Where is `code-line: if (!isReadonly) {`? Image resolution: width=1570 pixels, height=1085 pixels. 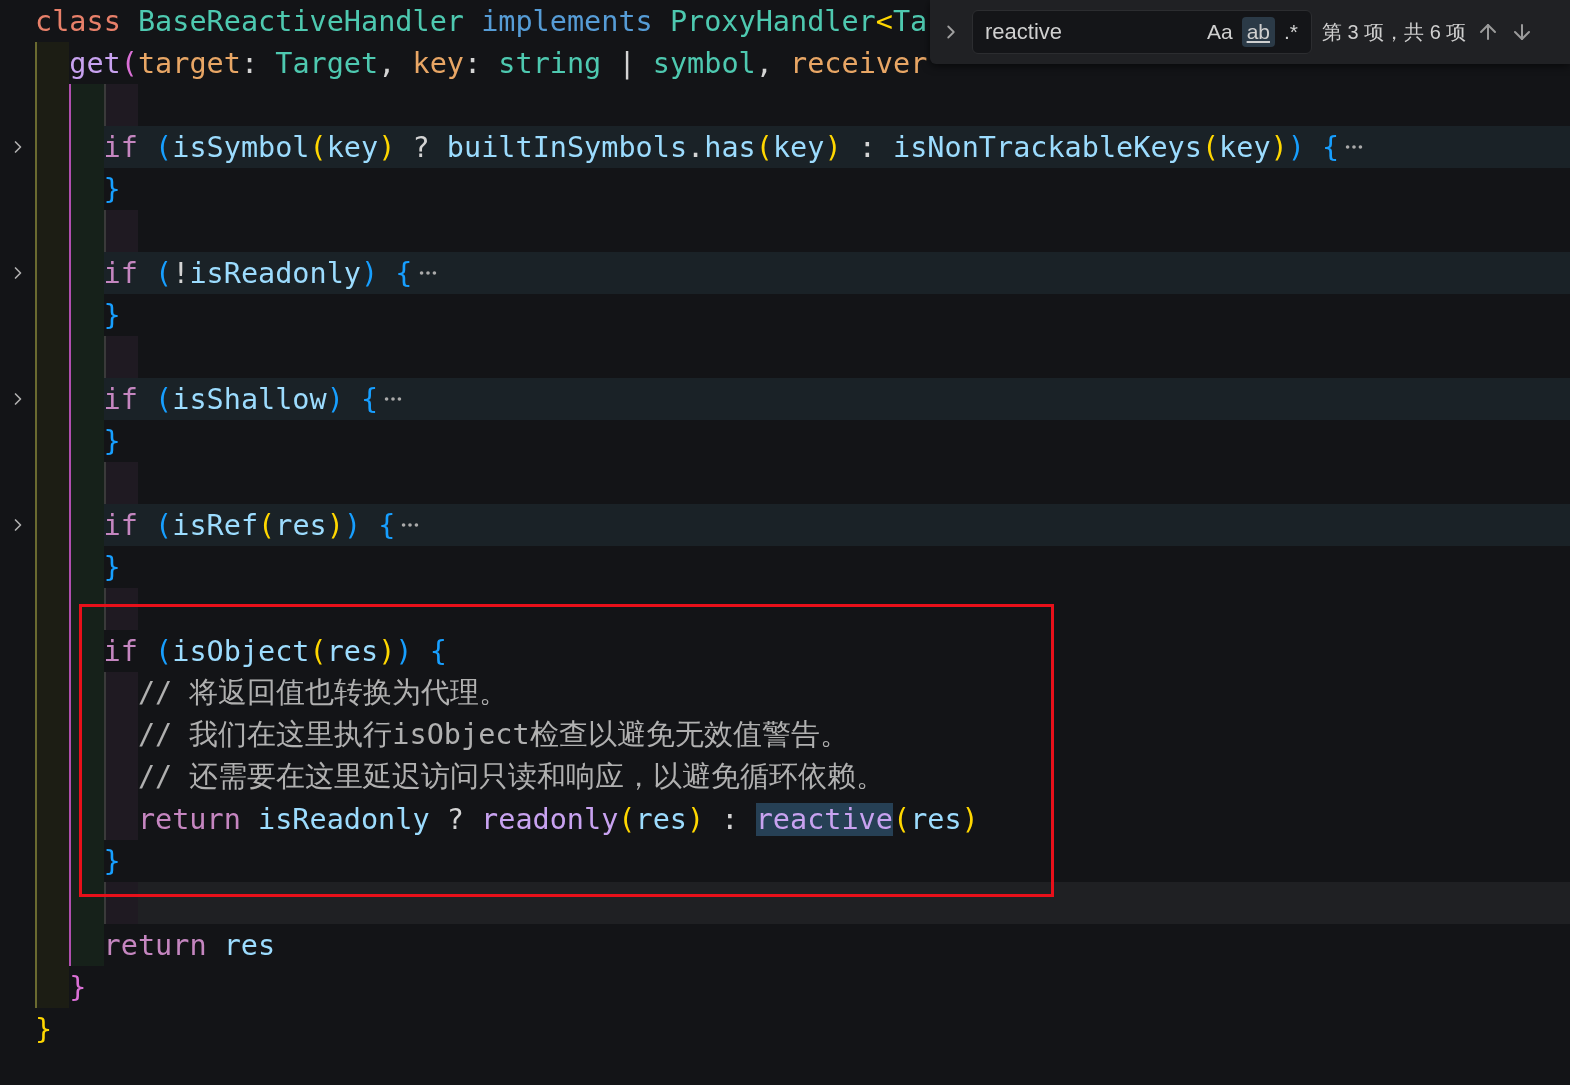
code-line: if (!isReadonly) { is located at coordinates (258, 273).